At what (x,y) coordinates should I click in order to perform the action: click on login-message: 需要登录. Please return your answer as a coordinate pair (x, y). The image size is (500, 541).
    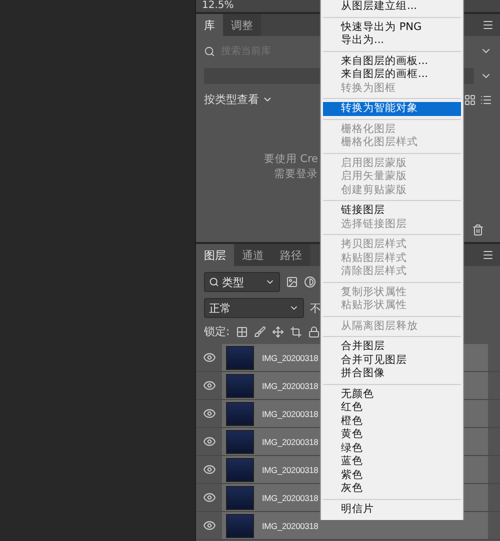
    Looking at the image, I should click on (296, 174).